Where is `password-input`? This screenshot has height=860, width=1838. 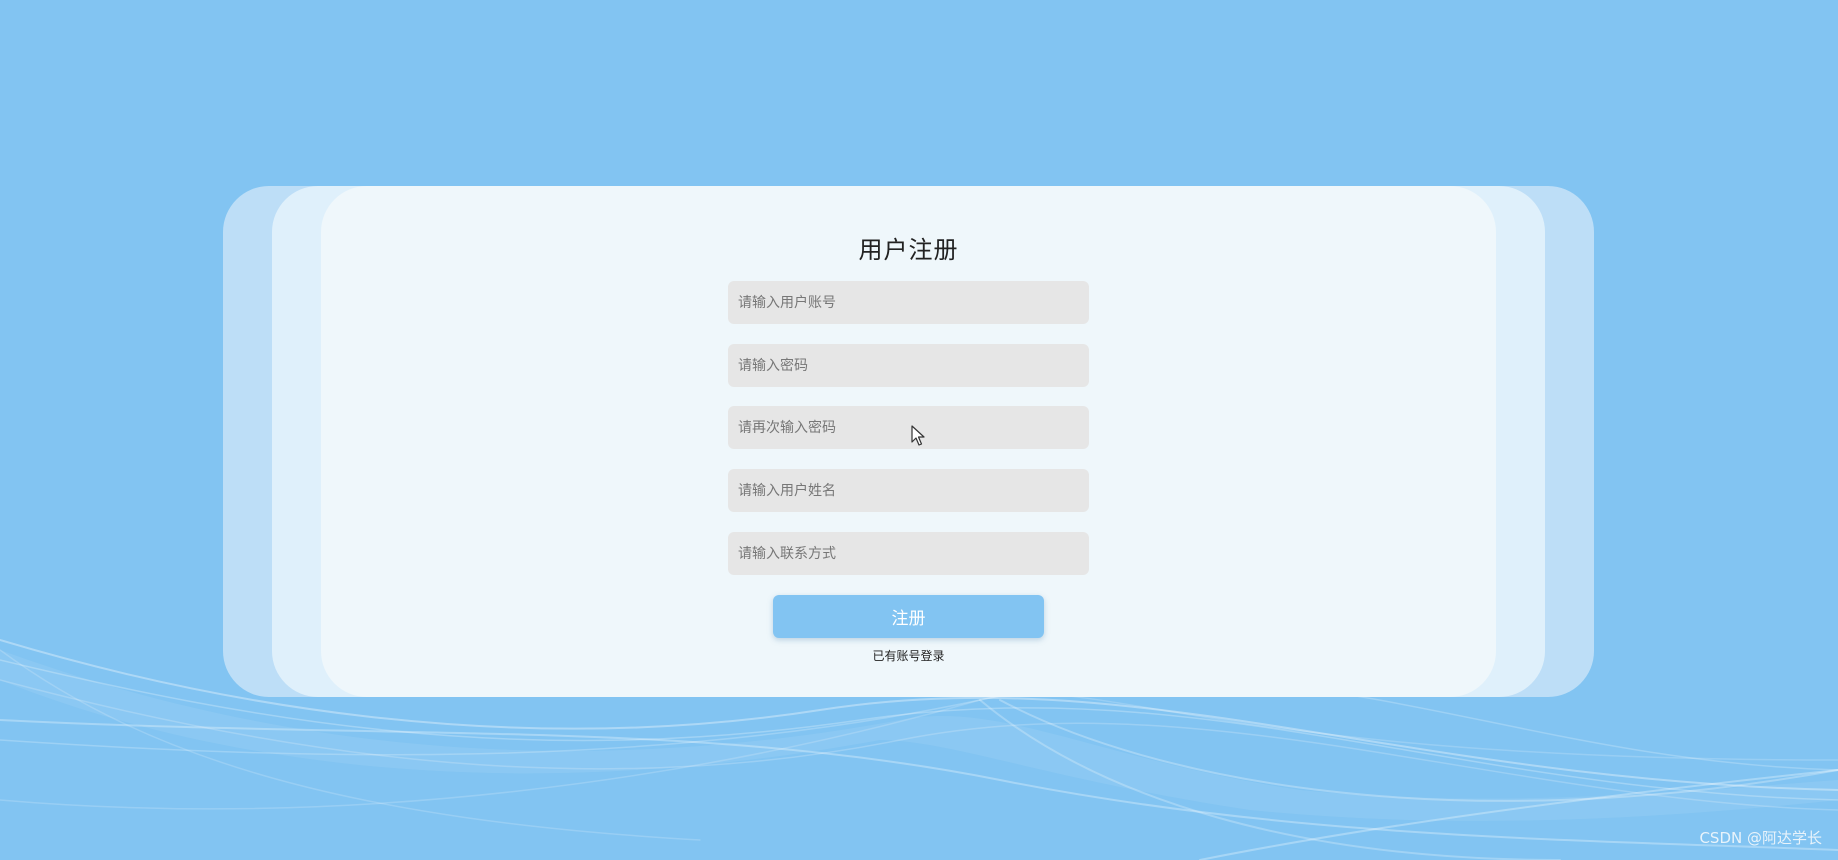
password-input is located at coordinates (908, 365).